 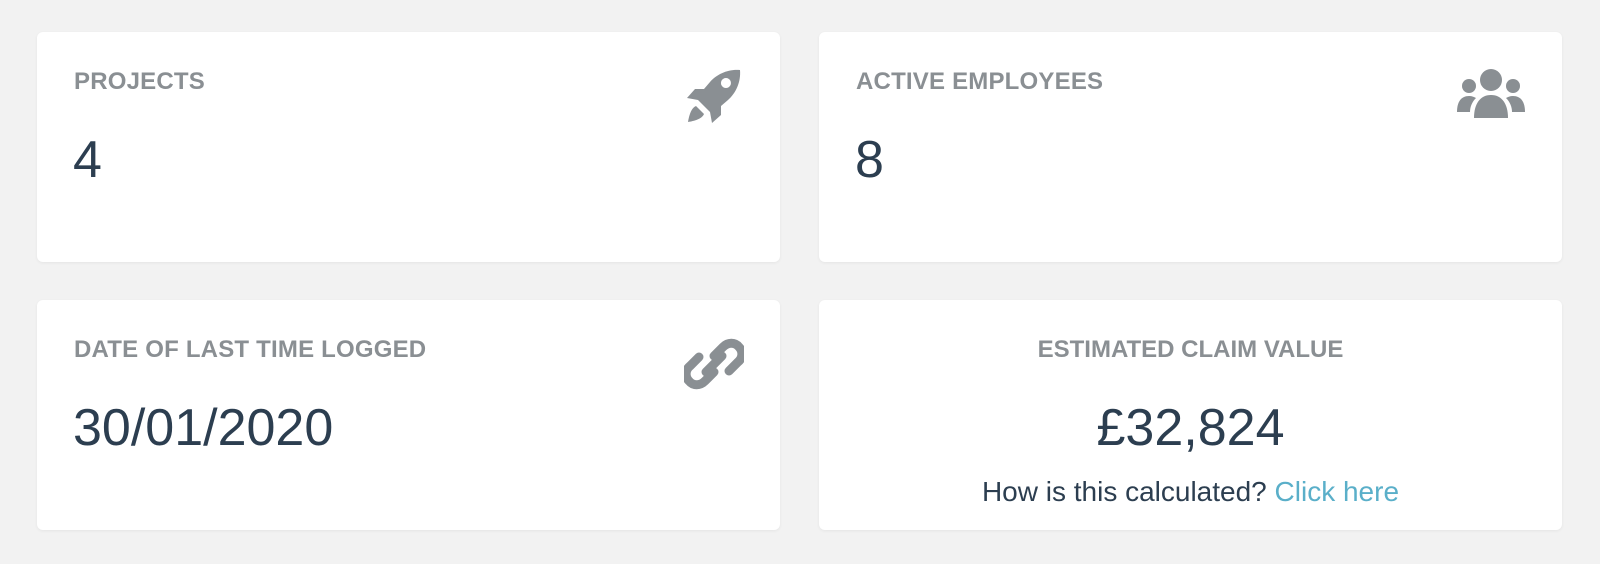 What do you see at coordinates (139, 81) in the screenshot?
I see `projects-label: PROJECTS` at bounding box center [139, 81].